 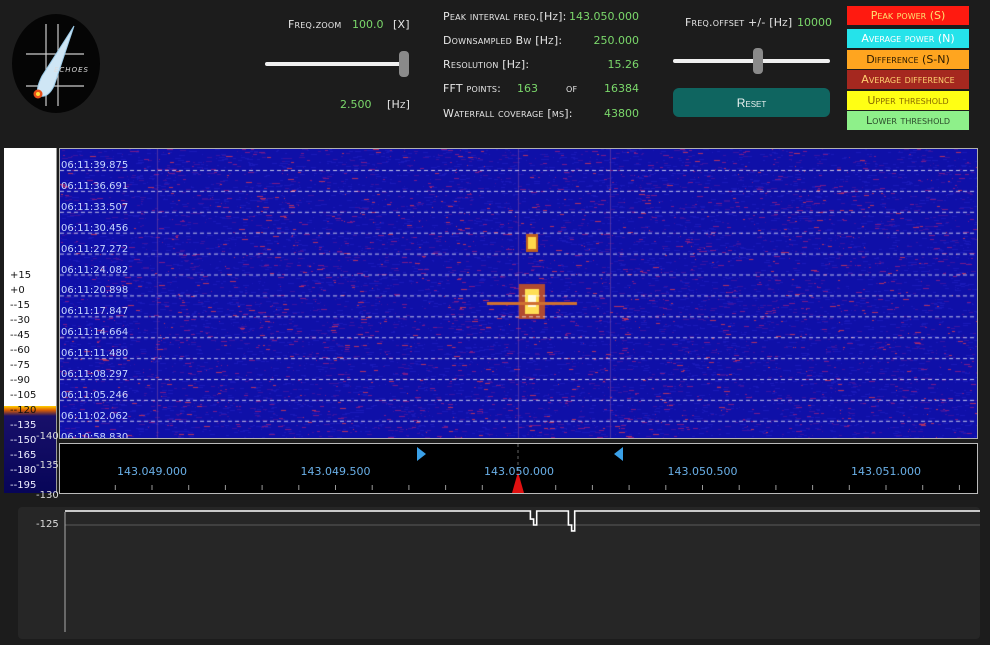 What do you see at coordinates (751, 61) in the screenshot?
I see `freq-offset-slider-track` at bounding box center [751, 61].